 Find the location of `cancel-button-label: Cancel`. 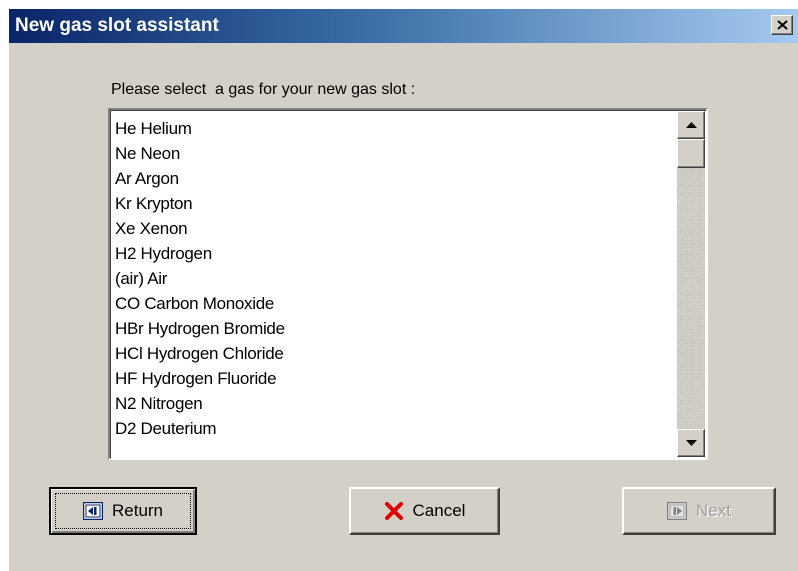

cancel-button-label: Cancel is located at coordinates (439, 510).